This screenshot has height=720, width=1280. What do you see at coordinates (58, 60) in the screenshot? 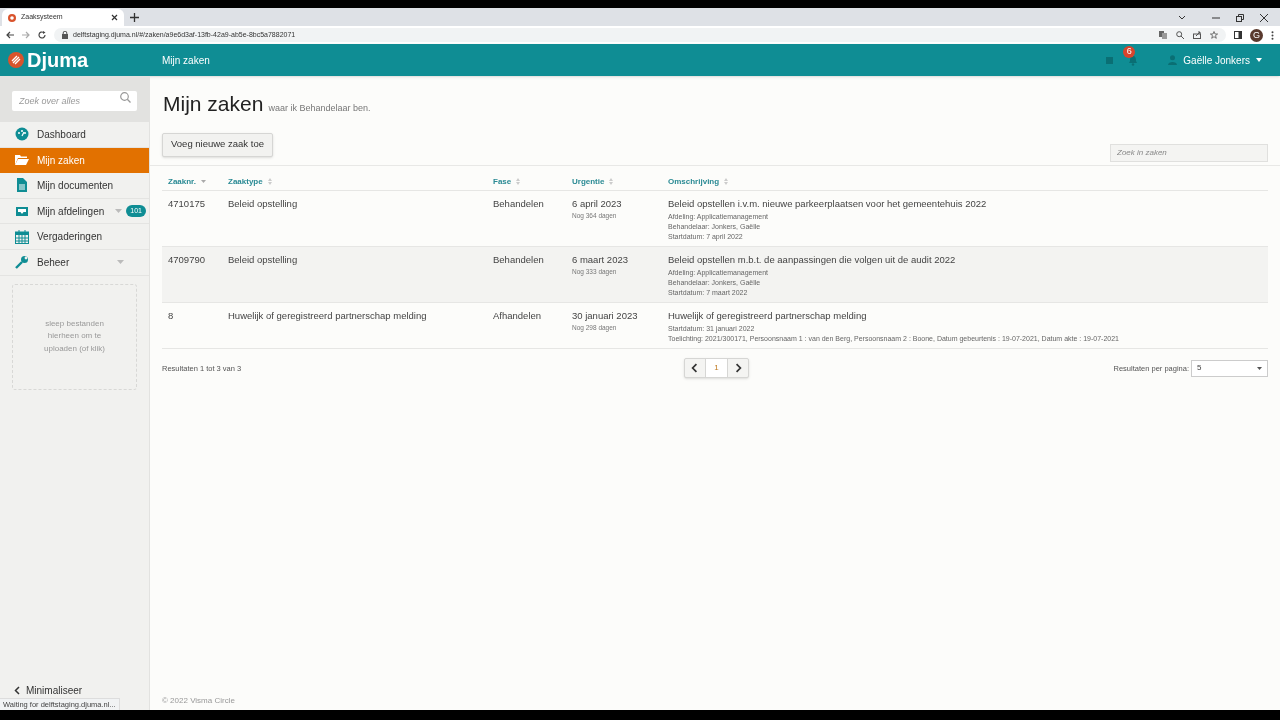
I see `logo-text: Djuma` at bounding box center [58, 60].